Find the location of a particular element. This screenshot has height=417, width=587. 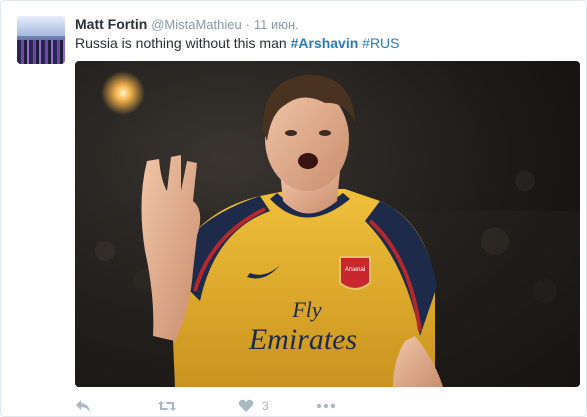

tweet-text-body: Russia is nothing without this man is located at coordinates (183, 43).